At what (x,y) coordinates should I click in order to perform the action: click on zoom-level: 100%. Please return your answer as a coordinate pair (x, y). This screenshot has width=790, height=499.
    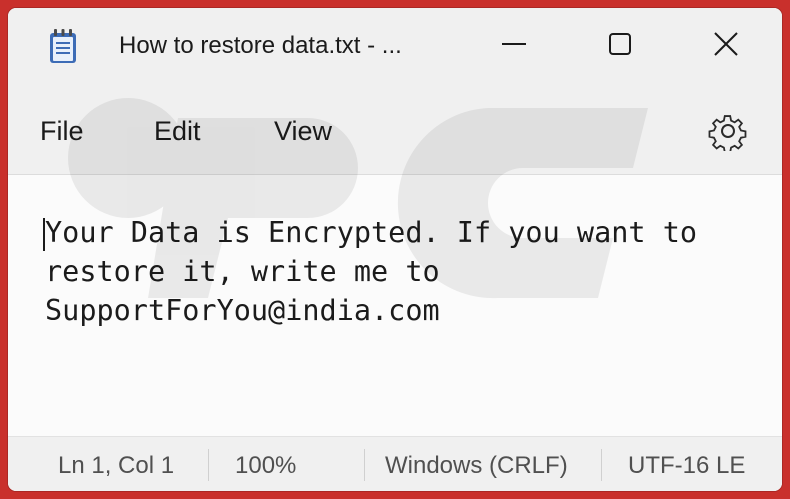
    Looking at the image, I should click on (265, 466).